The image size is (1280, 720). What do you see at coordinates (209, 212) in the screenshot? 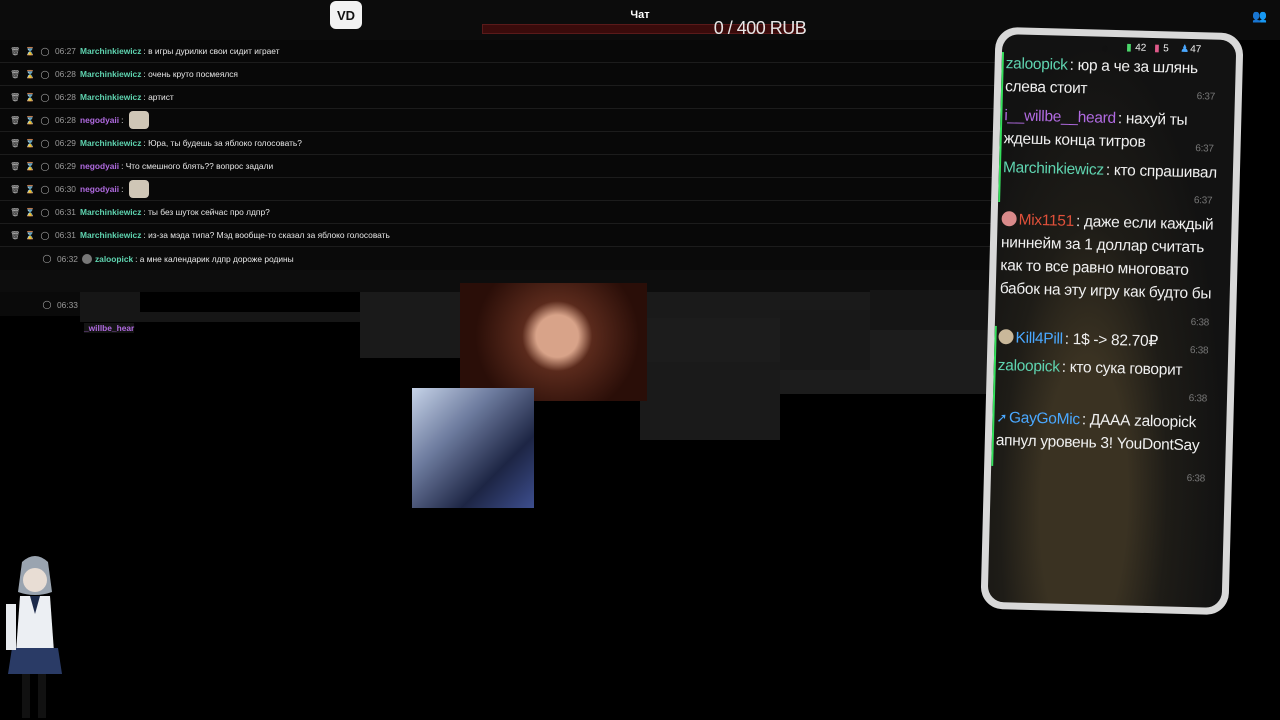
I see `message-text: ты без шуток сейчас про лдпр?` at bounding box center [209, 212].